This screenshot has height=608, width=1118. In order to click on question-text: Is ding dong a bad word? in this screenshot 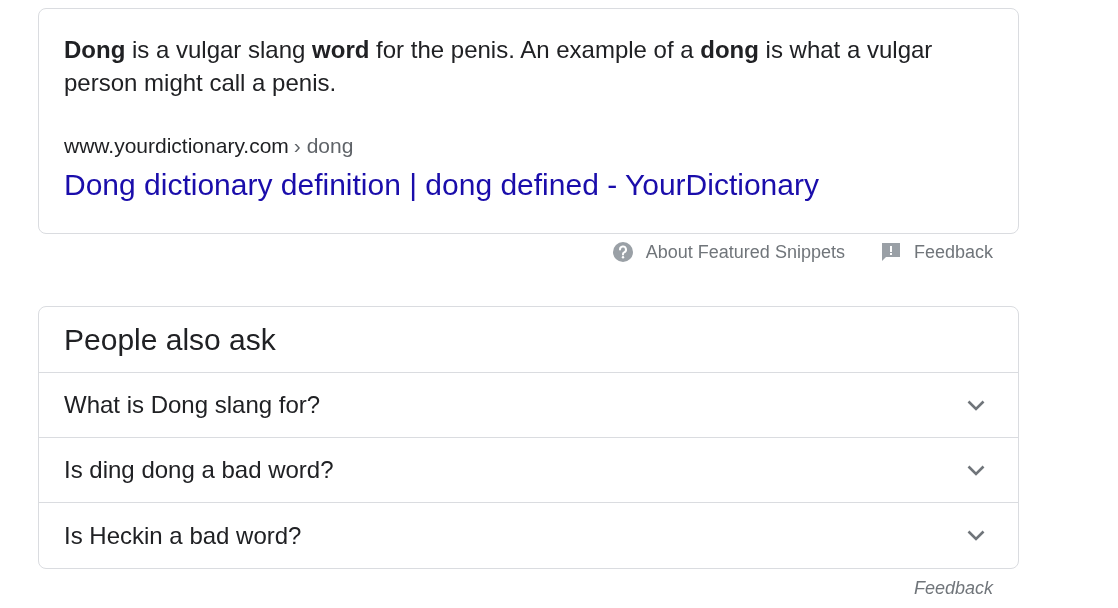, I will do `click(199, 470)`.